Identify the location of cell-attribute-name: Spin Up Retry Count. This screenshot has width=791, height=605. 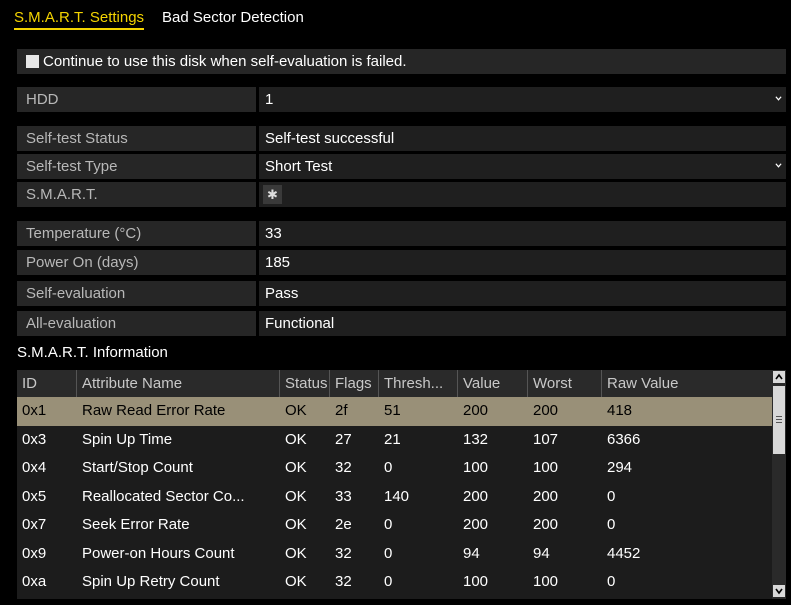
(151, 581).